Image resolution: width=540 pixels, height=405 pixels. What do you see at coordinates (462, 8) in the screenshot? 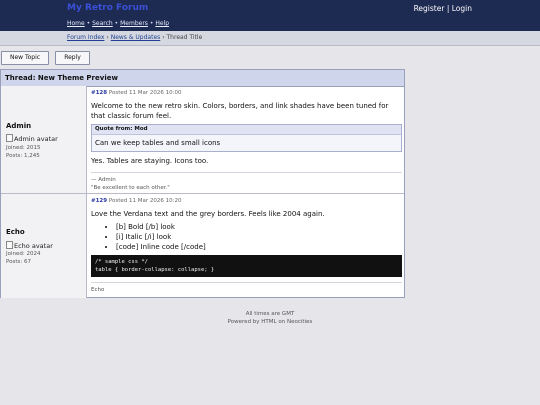
I see `login-link: Login` at bounding box center [462, 8].